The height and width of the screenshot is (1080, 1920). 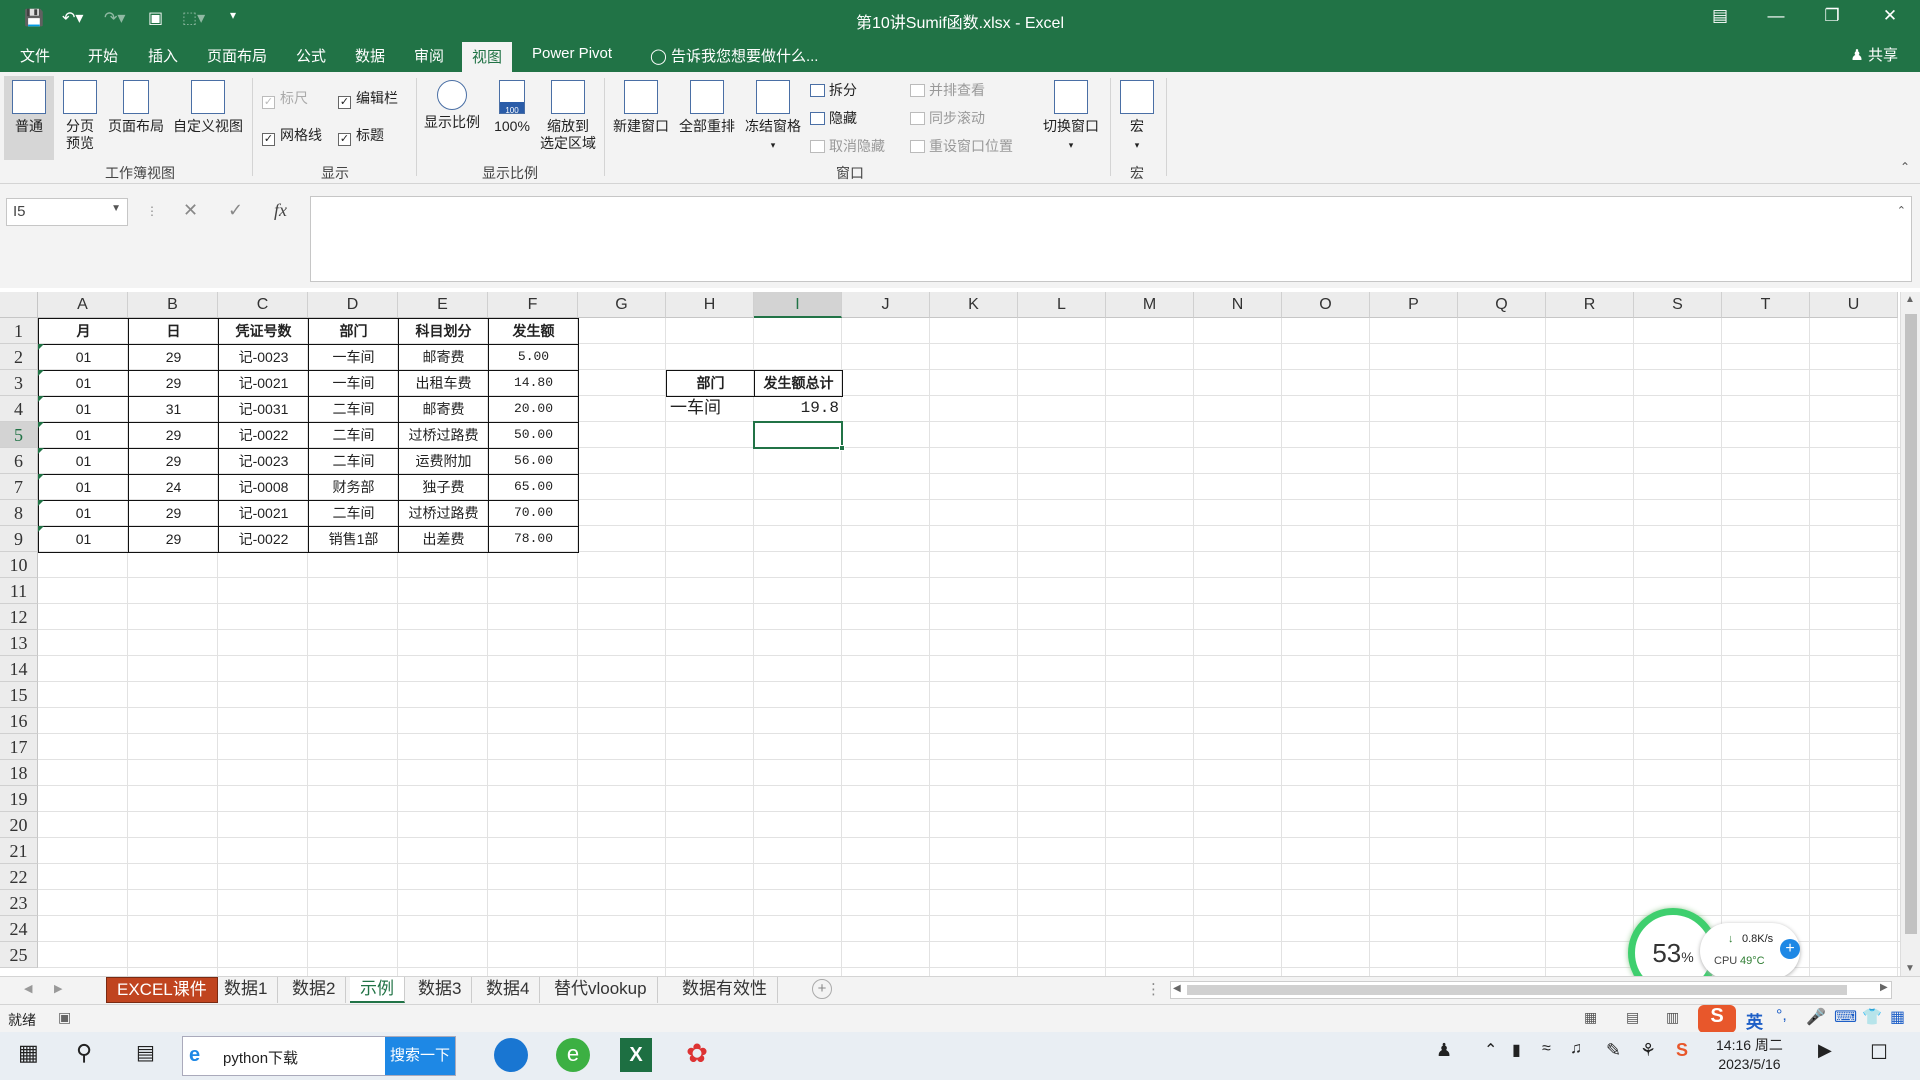 What do you see at coordinates (773, 115) in the screenshot?
I see `freeze-panes-button: 冻结窗格 ▾` at bounding box center [773, 115].